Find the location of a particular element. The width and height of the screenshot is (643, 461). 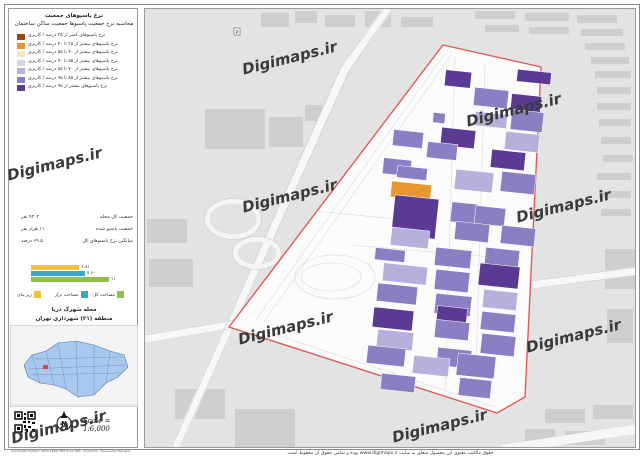

legend-item: نرخ پاسیوهای بیشتر از ۹۵ درصد / کاربری is located at coordinates (76, 88).